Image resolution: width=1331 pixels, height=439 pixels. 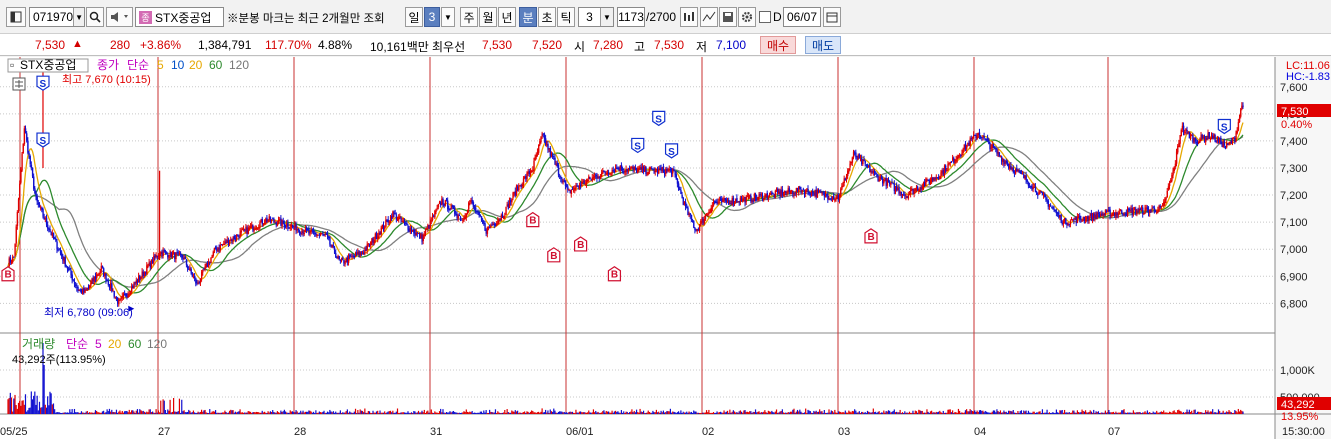 What do you see at coordinates (414, 17) in the screenshot?
I see `period-day-button: 일` at bounding box center [414, 17].